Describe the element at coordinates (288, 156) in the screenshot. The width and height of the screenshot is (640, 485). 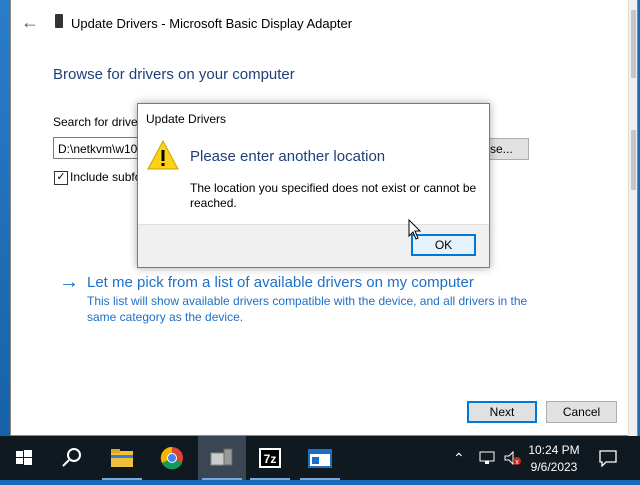
I see `dialog-main-message: Please enter another location` at that location.